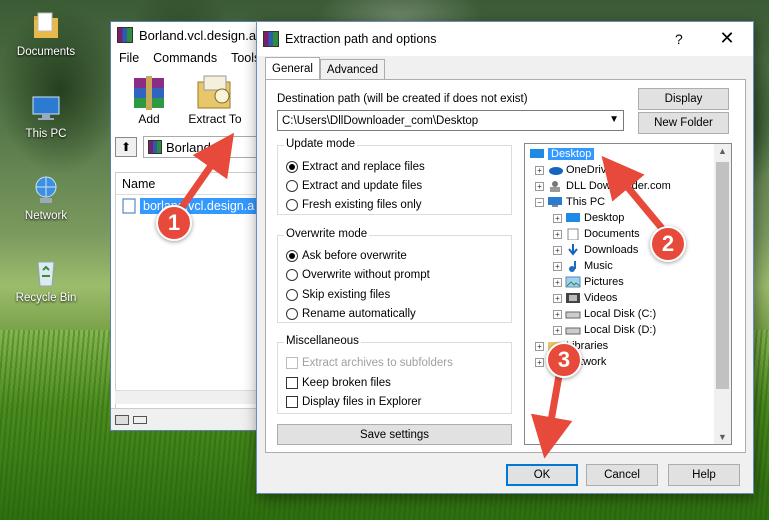 This screenshot has width=769, height=520. I want to click on arrow-step2, so click(634, 195).